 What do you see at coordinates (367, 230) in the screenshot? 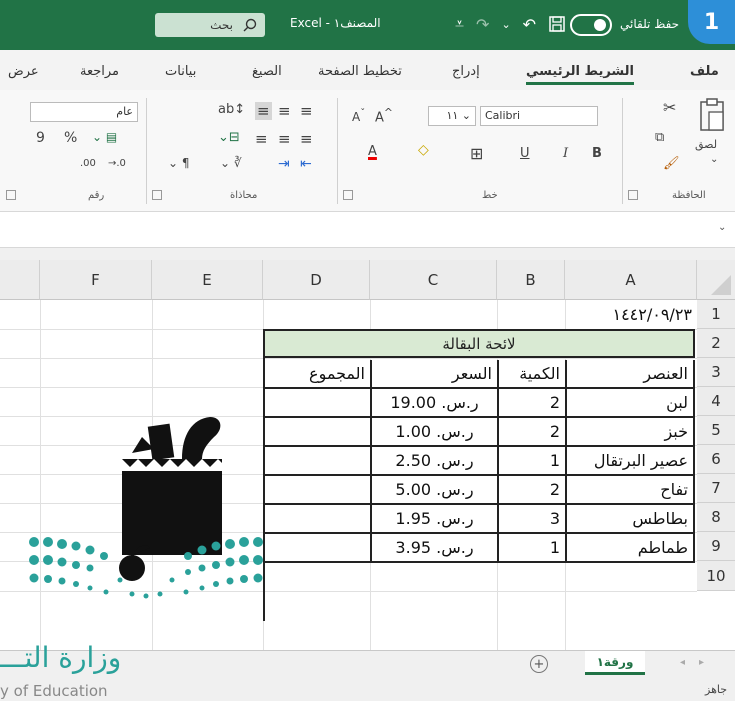
I see `formula-bar: ⌄` at bounding box center [367, 230].